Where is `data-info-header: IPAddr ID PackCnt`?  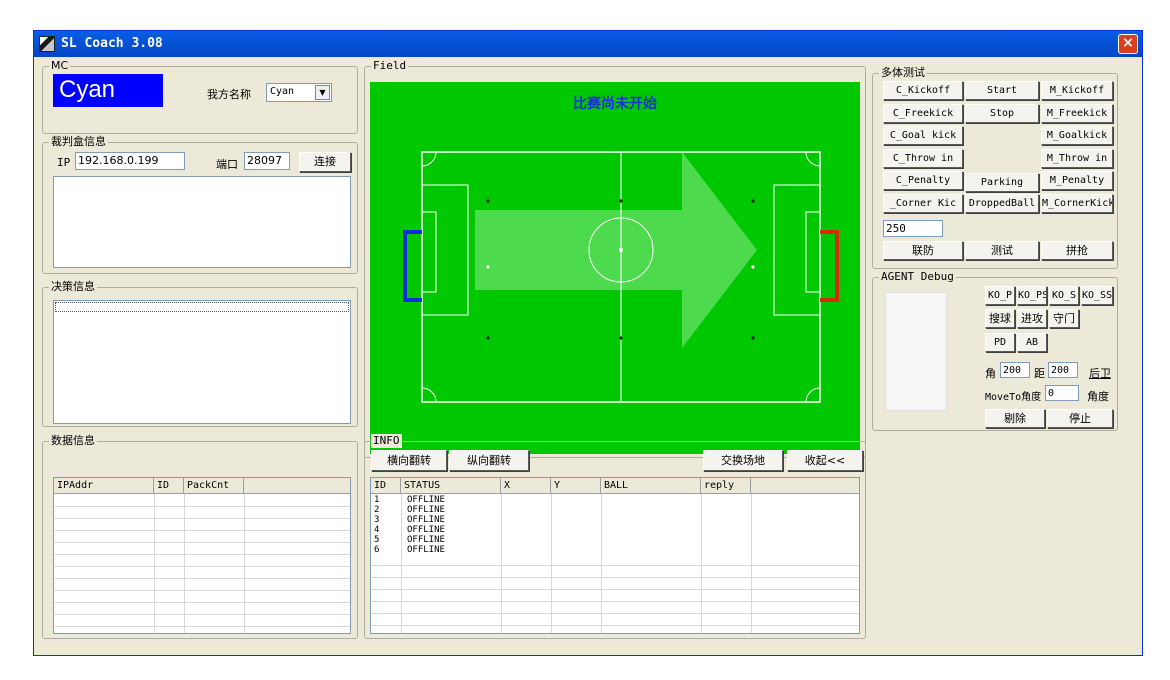 data-info-header: IPAddr ID PackCnt is located at coordinates (202, 486).